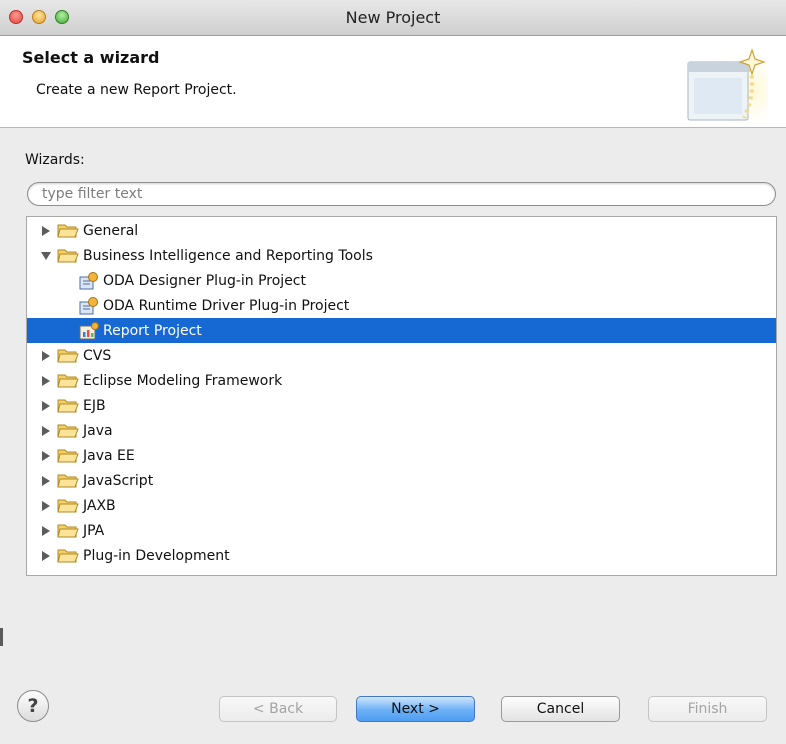 The width and height of the screenshot is (786, 744). I want to click on collapse-arrow-icon, so click(46, 256).